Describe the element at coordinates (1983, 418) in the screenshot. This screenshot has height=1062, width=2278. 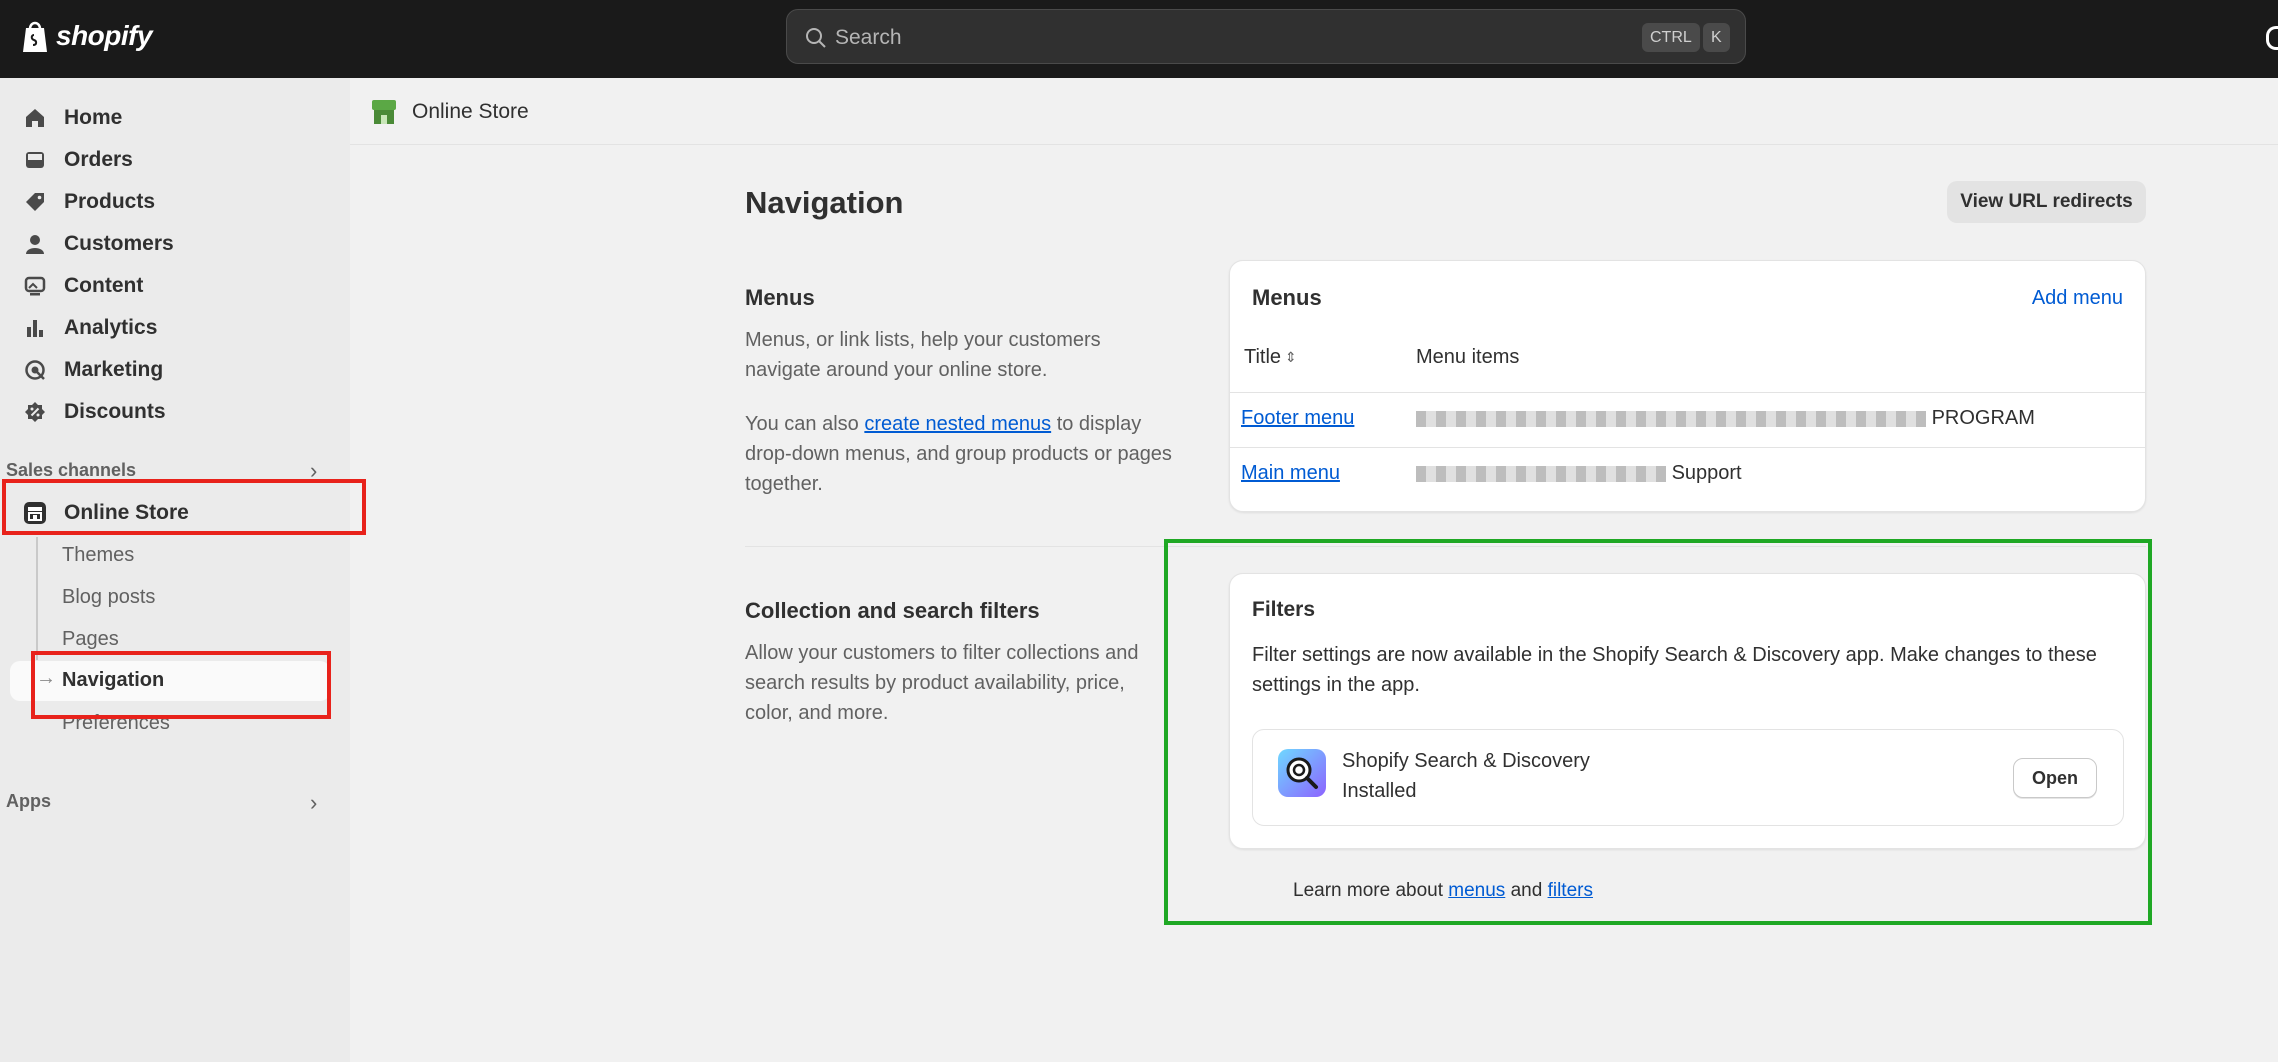
I see `menu-items-visible-text: PROGRAM` at that location.